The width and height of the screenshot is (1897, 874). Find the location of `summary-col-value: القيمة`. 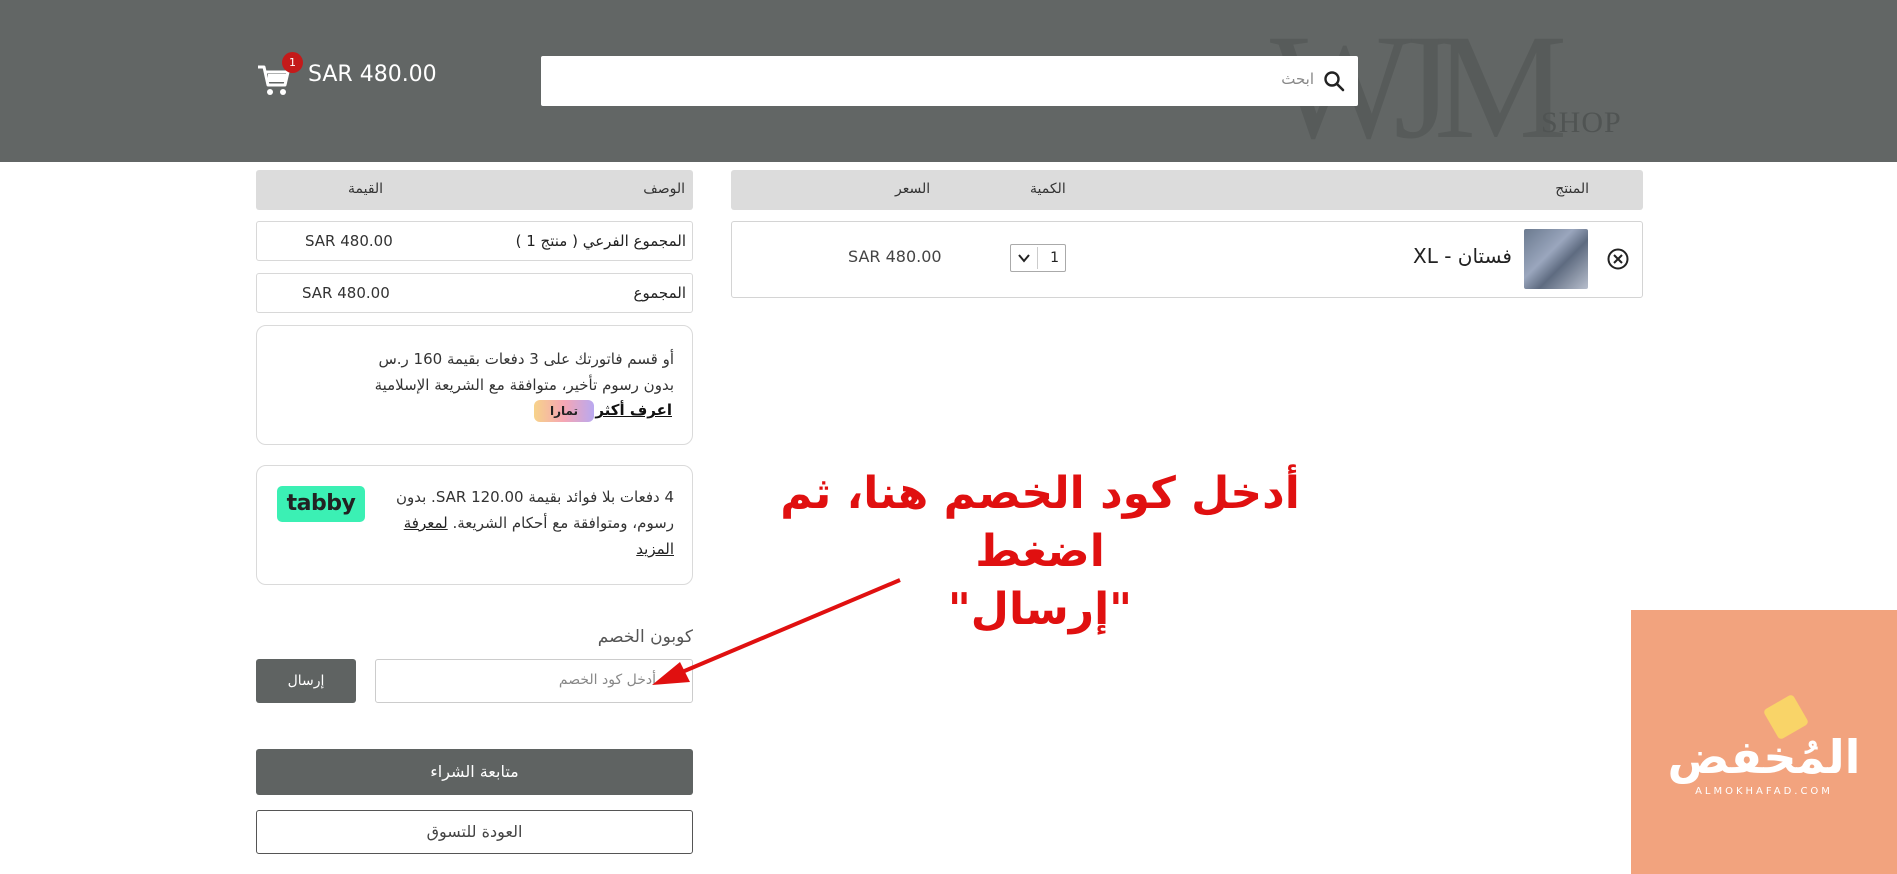

summary-col-value: القيمة is located at coordinates (366, 189).